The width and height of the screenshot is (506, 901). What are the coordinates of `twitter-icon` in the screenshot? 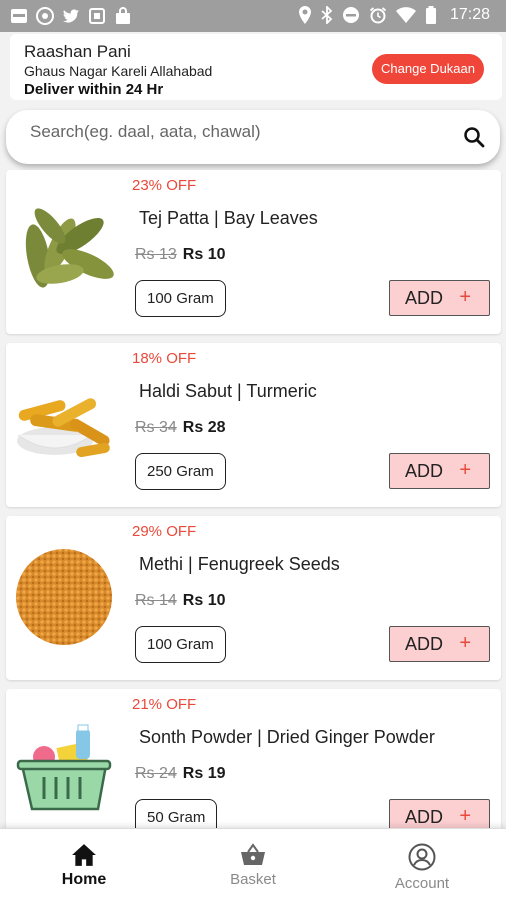 It's located at (71, 16).